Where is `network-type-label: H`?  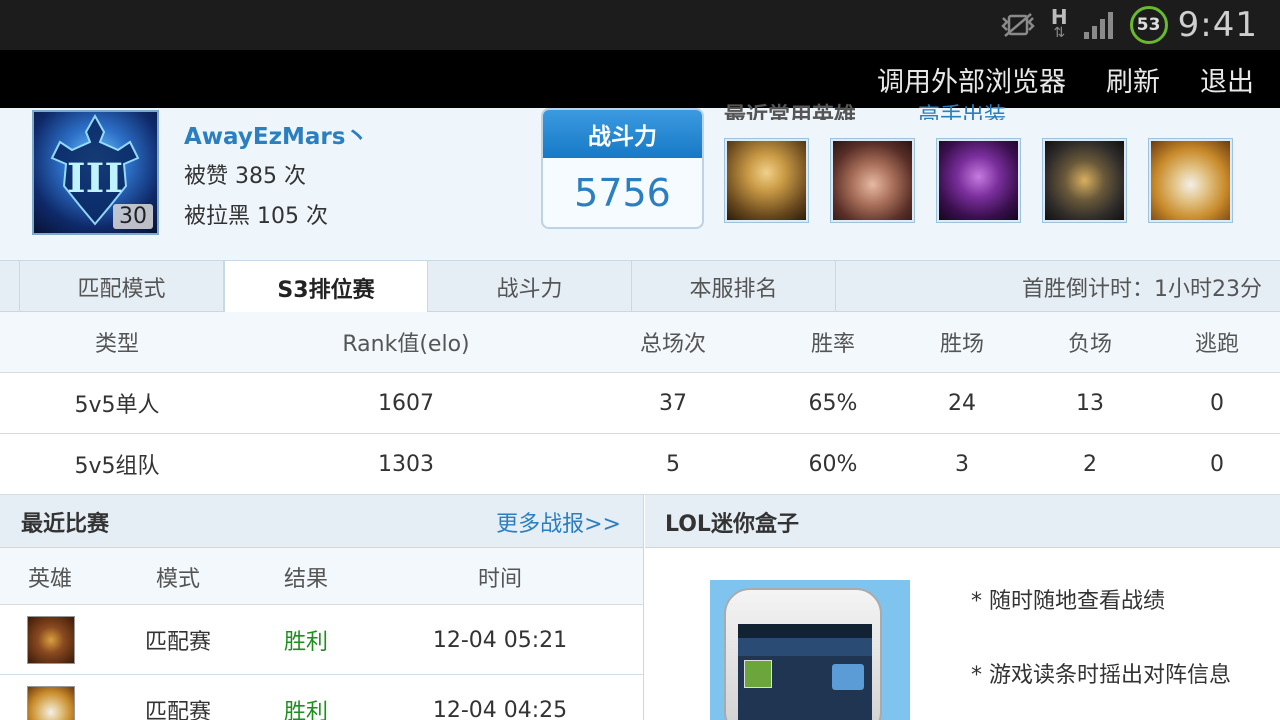 network-type-label: H is located at coordinates (1059, 17).